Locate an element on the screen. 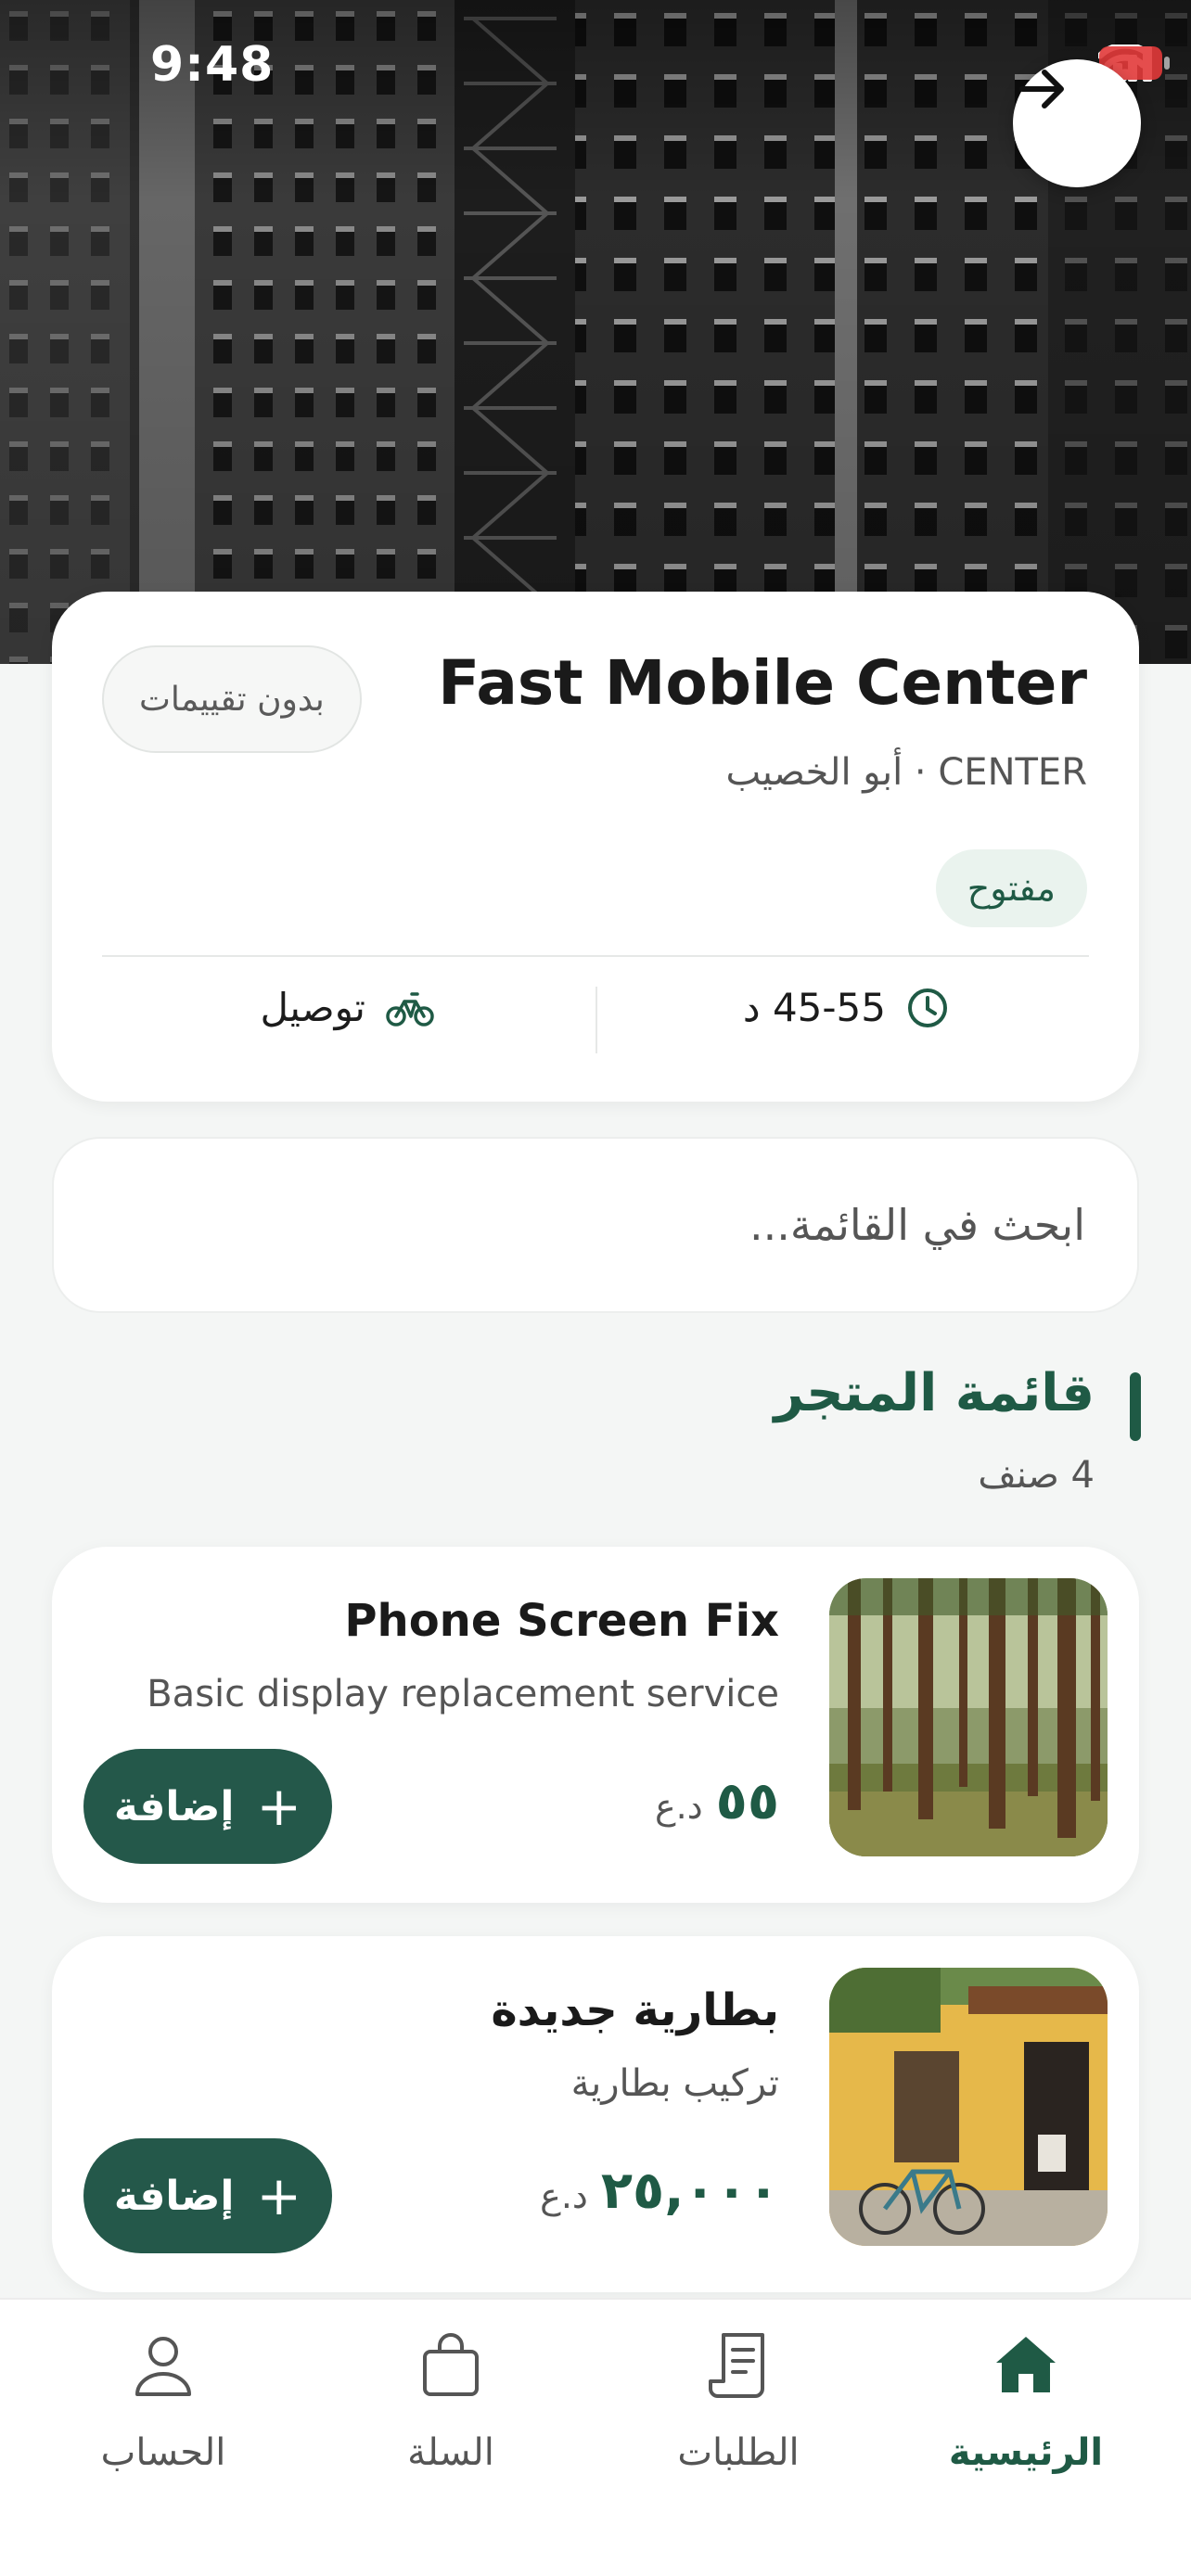  tab-account-label: الحساب is located at coordinates (163, 2452).